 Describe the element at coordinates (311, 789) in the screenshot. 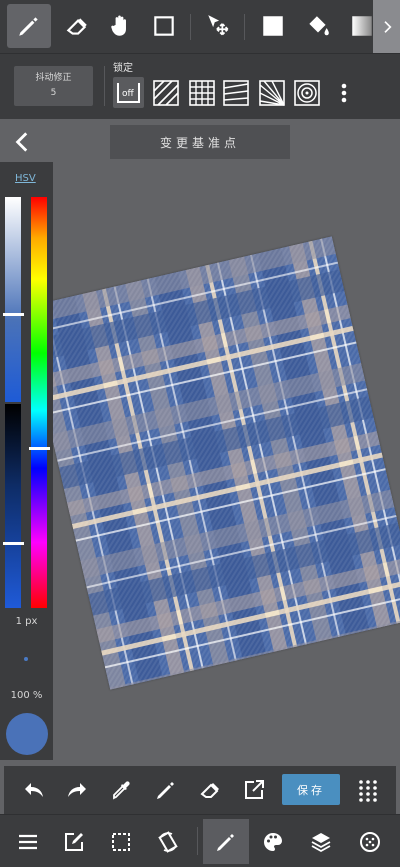

I see `save-button: 保存` at that location.